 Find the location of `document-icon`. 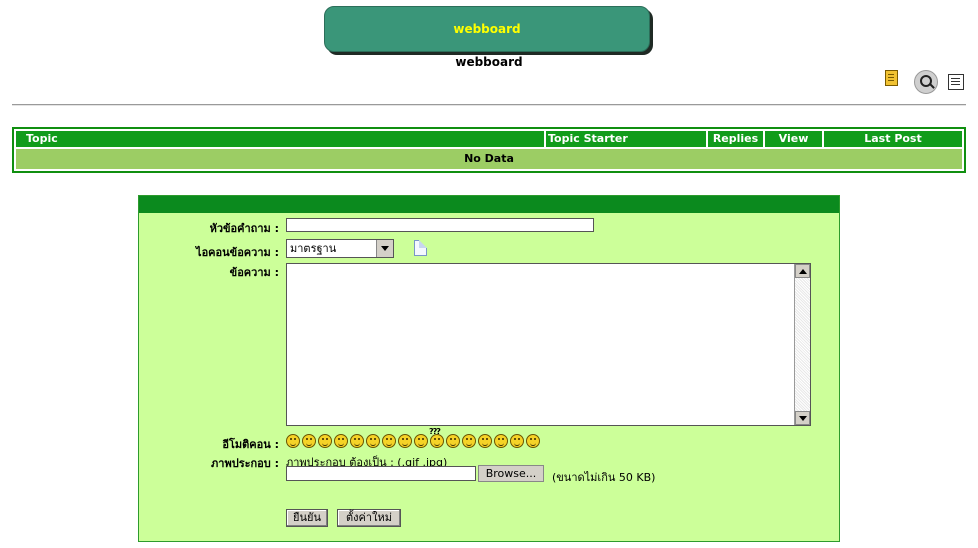

document-icon is located at coordinates (420, 248).